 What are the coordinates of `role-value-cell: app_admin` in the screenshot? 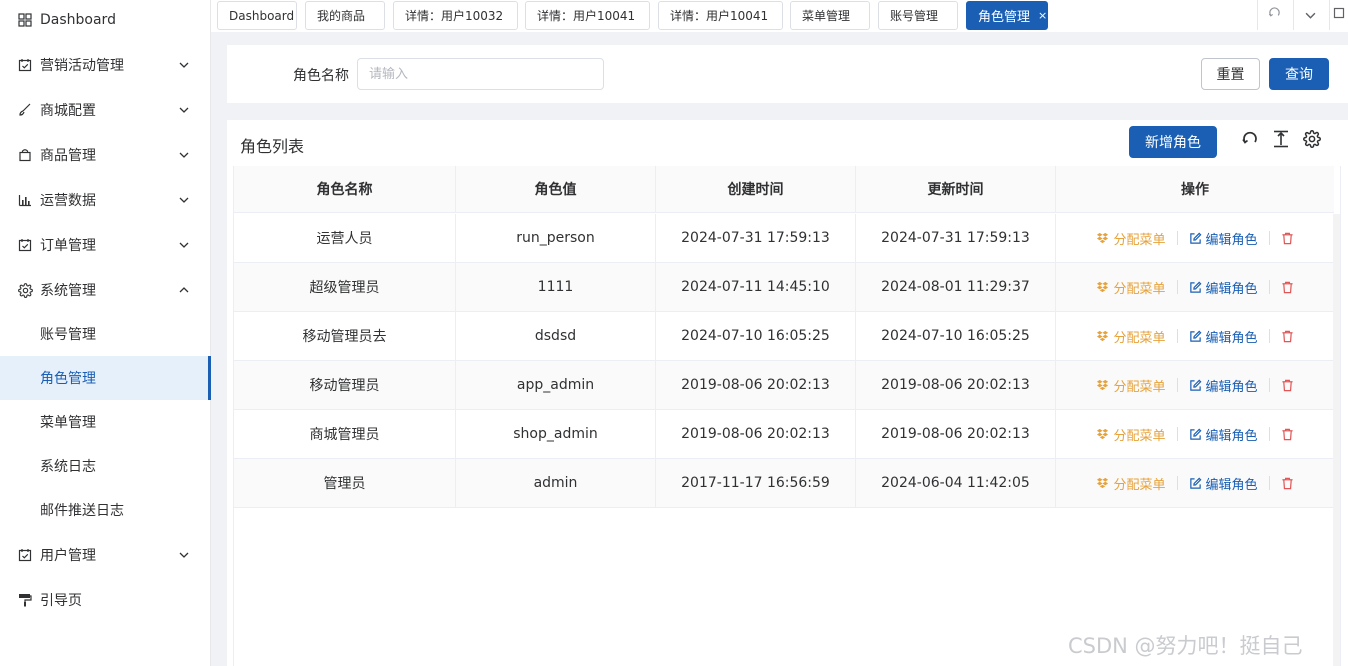 It's located at (556, 385).